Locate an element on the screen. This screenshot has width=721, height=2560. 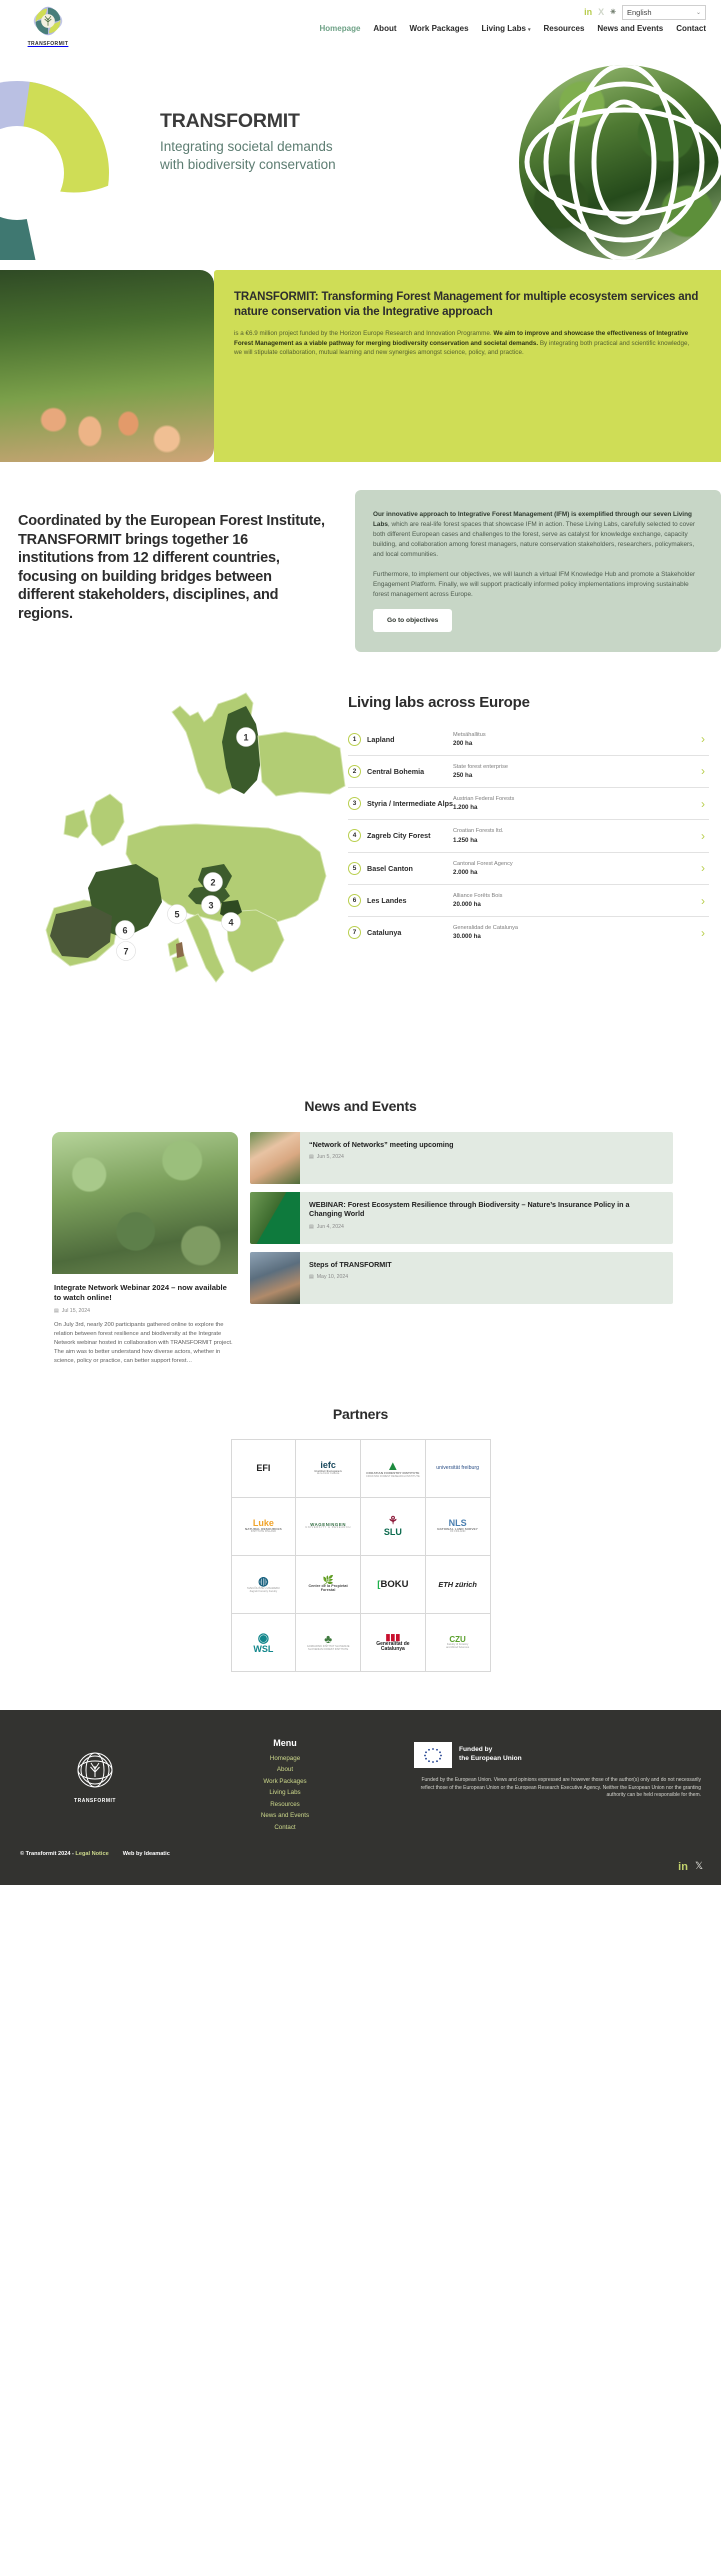
footer-logo: TRANSFORMIT is located at coordinates (95, 1771).